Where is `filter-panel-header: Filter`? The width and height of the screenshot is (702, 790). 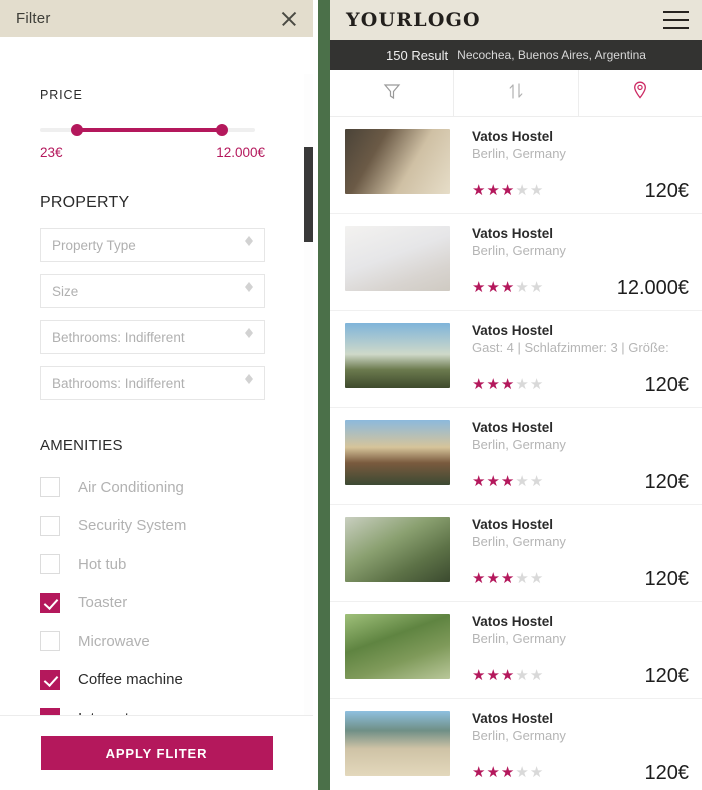
filter-panel-header: Filter is located at coordinates (156, 18).